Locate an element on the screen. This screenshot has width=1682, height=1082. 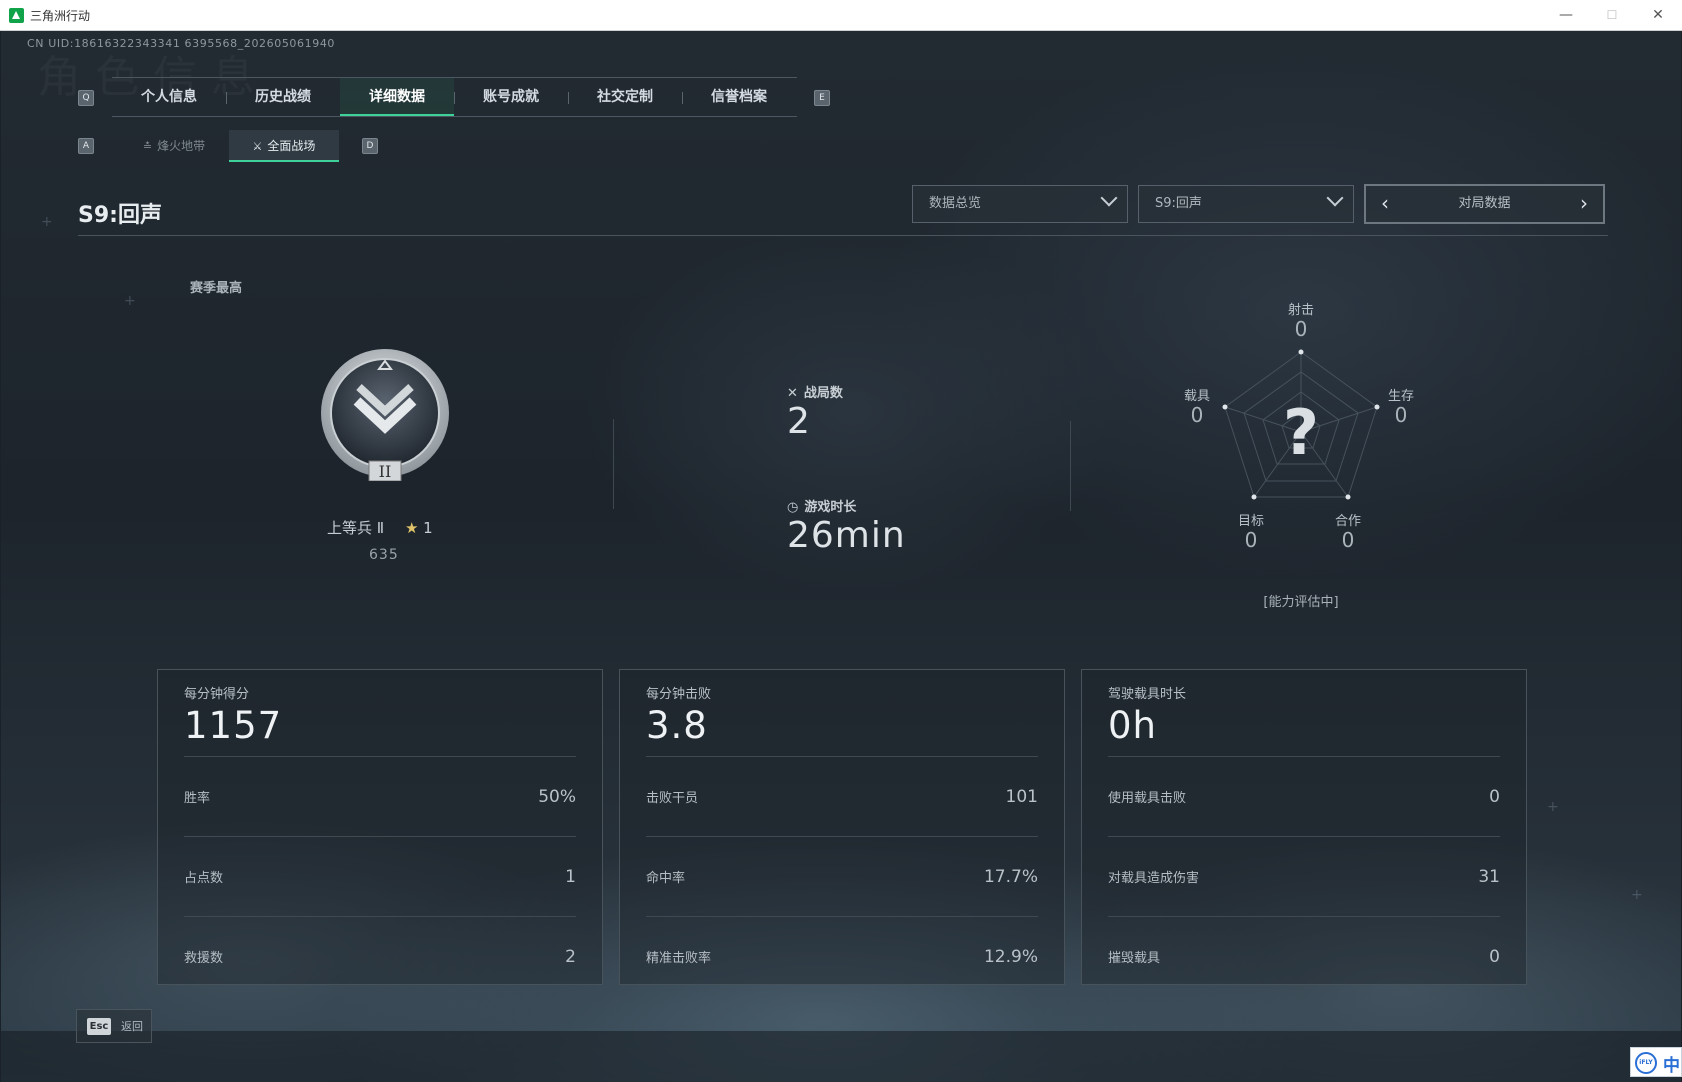
radar-label-survival: 生存 is located at coordinates (1400, 396).